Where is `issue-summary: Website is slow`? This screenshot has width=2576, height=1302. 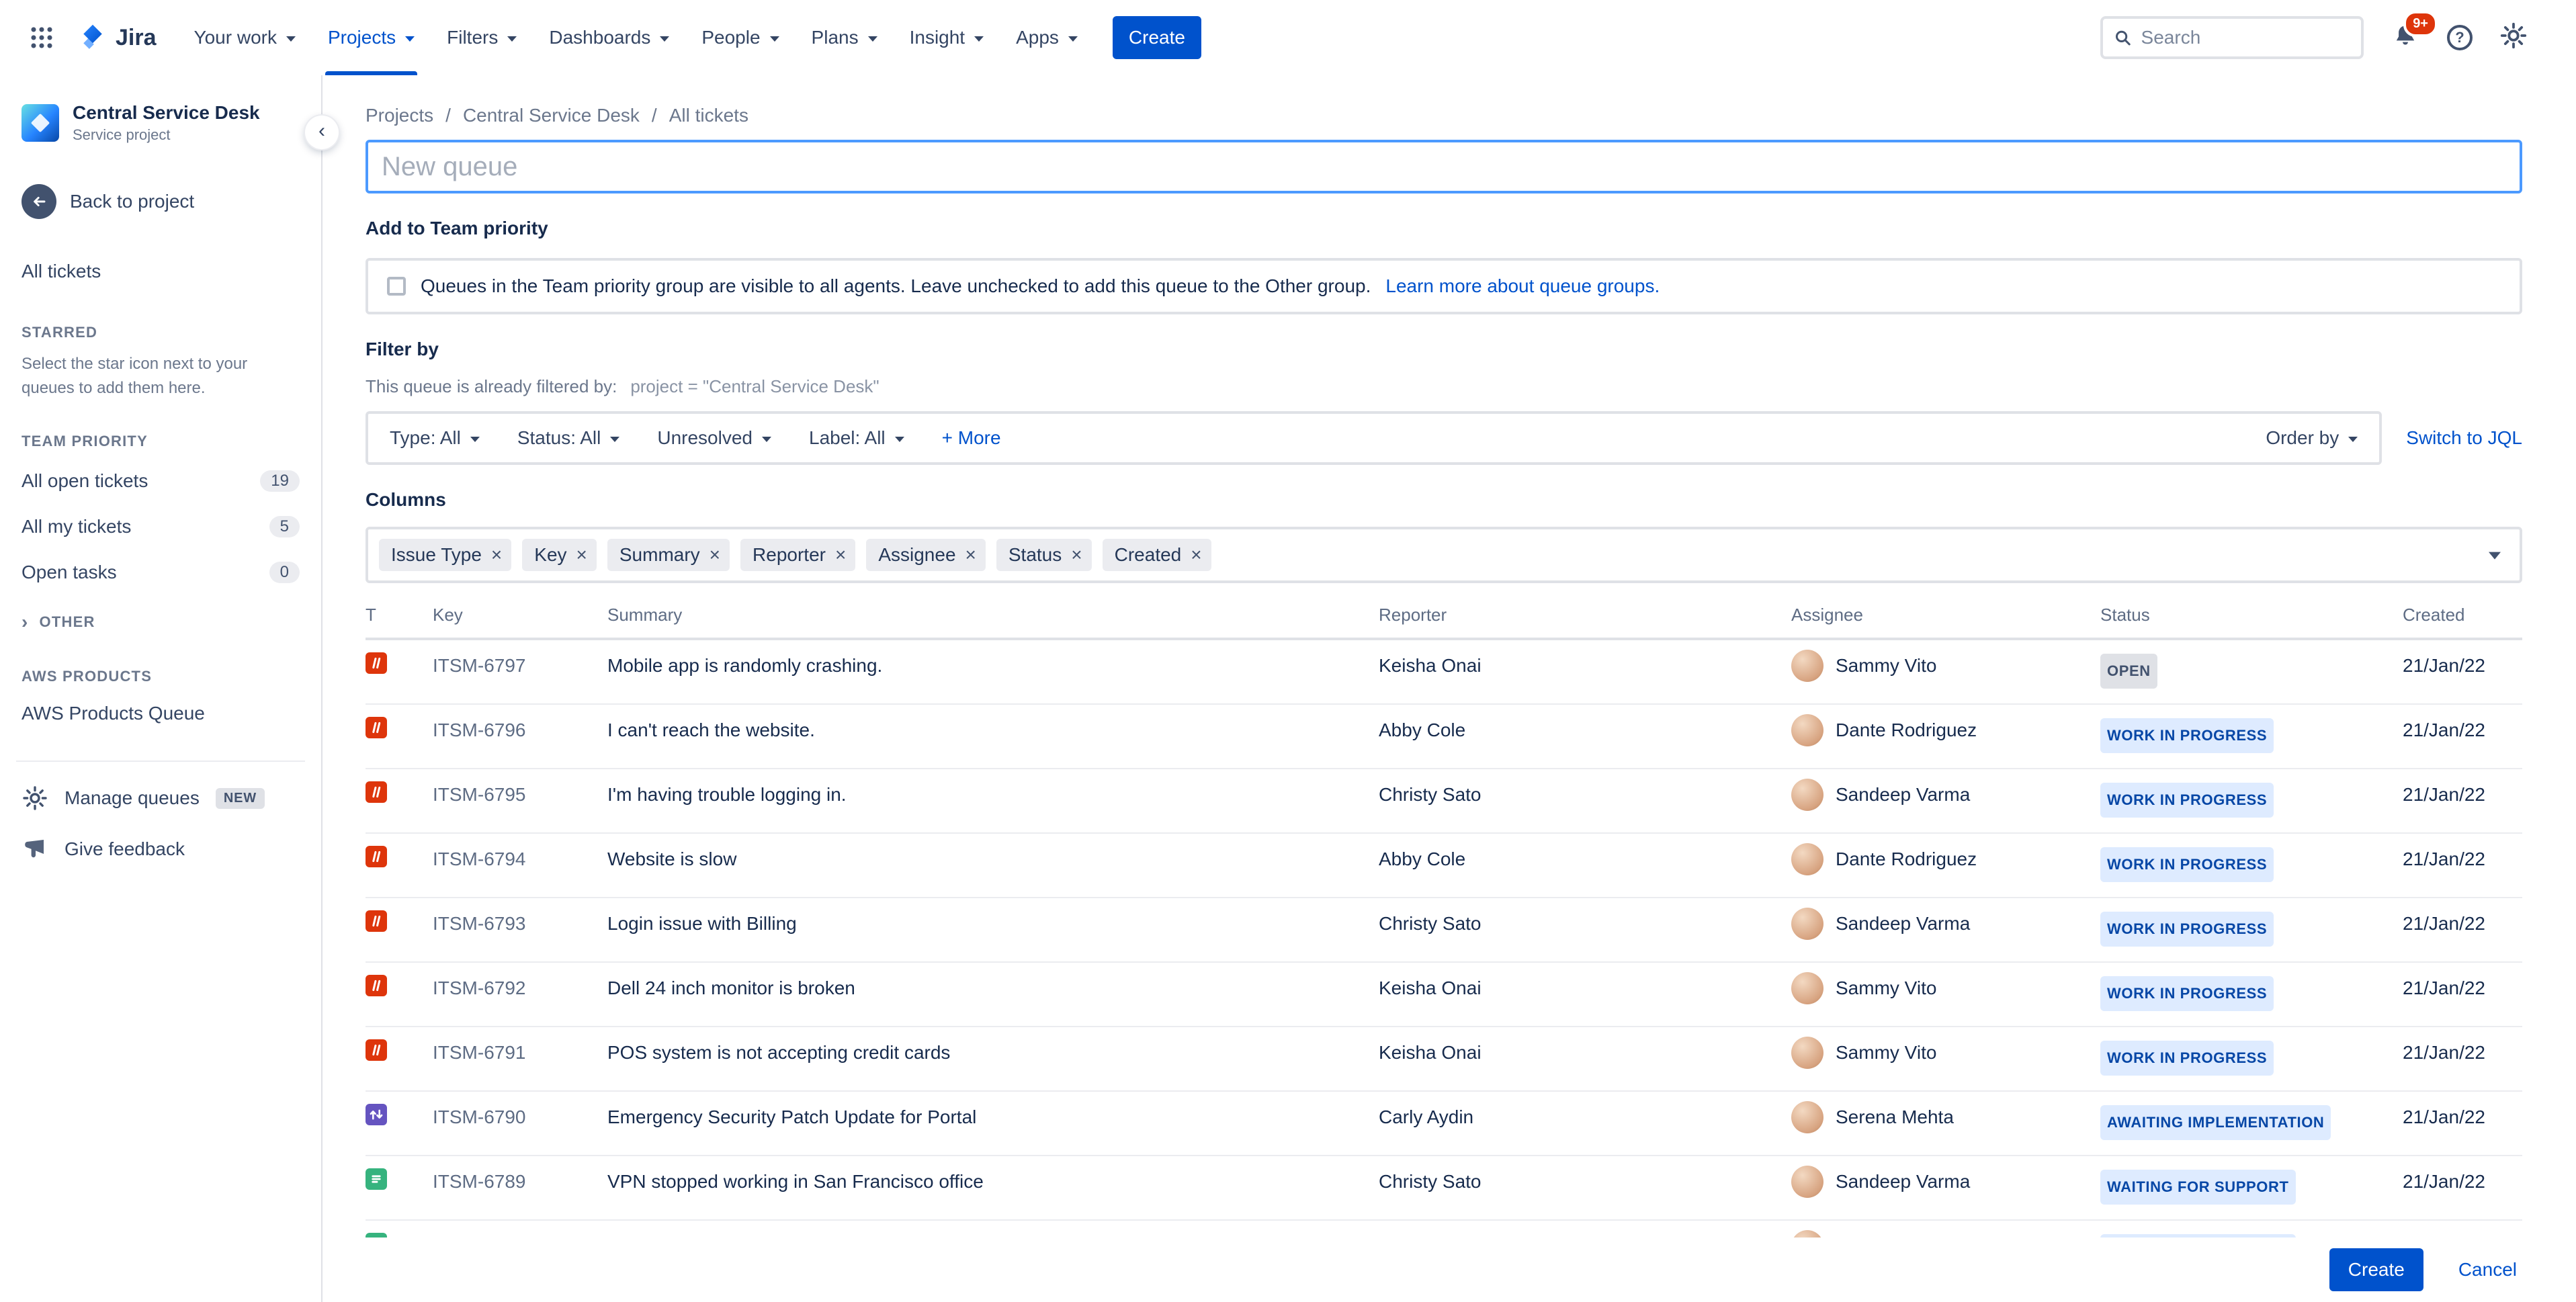 issue-summary: Website is slow is located at coordinates (993, 864).